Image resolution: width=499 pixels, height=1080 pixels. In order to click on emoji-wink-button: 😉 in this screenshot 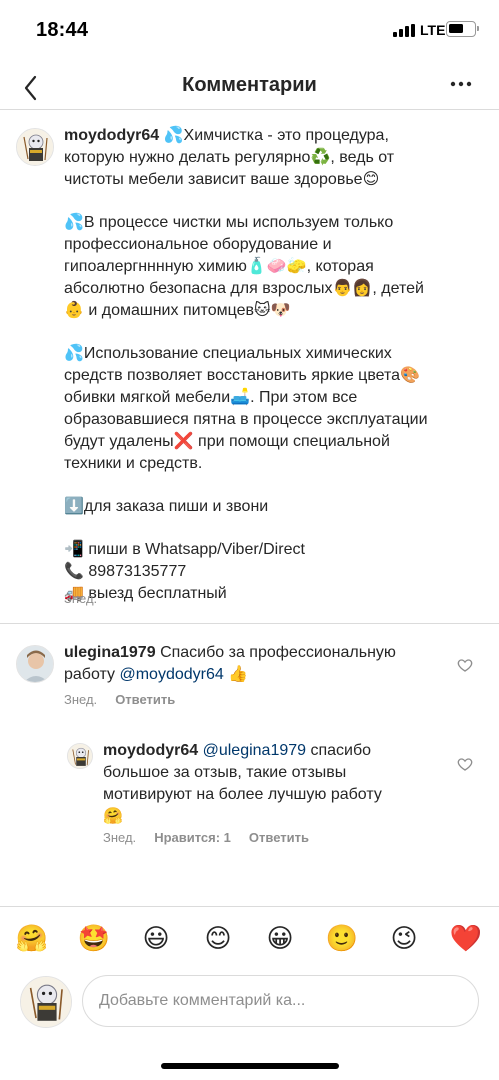, I will do `click(404, 938)`.